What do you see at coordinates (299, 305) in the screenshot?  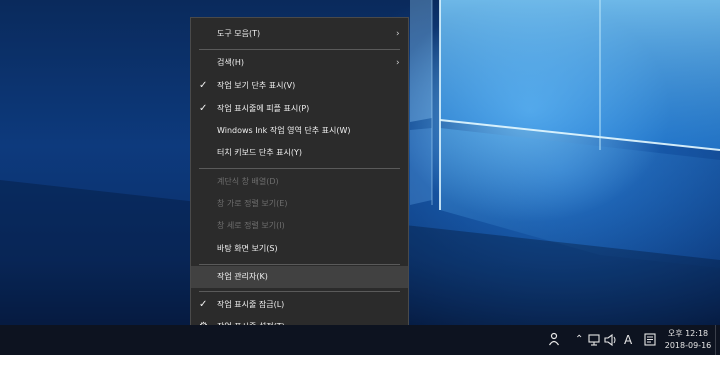 I see `menu-item-lock-taskbar: ✓ 작업 표시줄 잠금(L)` at bounding box center [299, 305].